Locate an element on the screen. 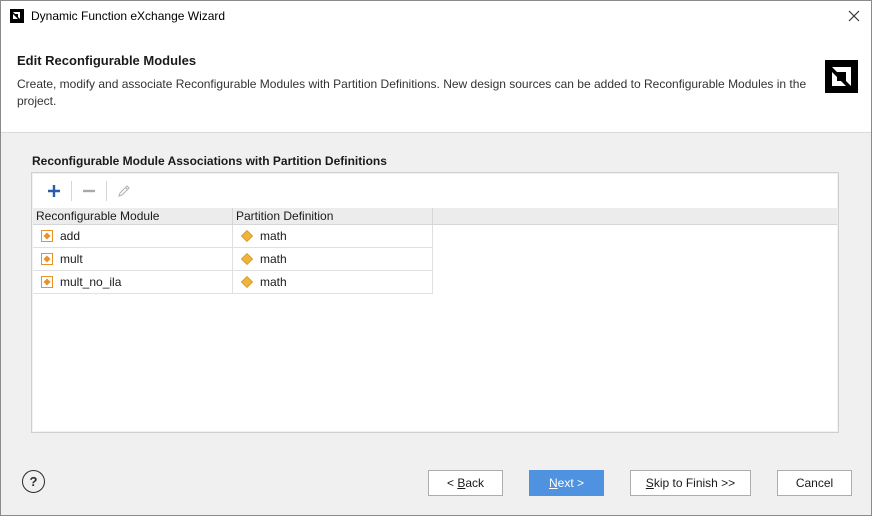 The width and height of the screenshot is (872, 516). table-row: mult math is located at coordinates (233, 259).